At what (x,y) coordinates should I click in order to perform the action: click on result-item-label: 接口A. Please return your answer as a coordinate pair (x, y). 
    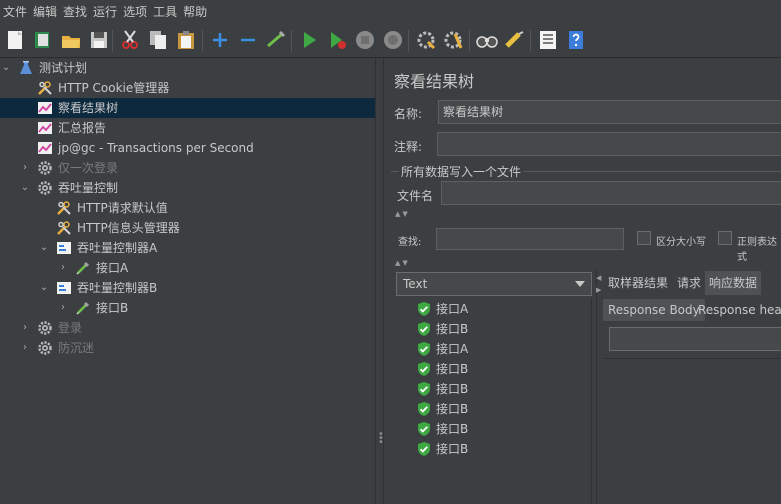
    Looking at the image, I should click on (452, 349).